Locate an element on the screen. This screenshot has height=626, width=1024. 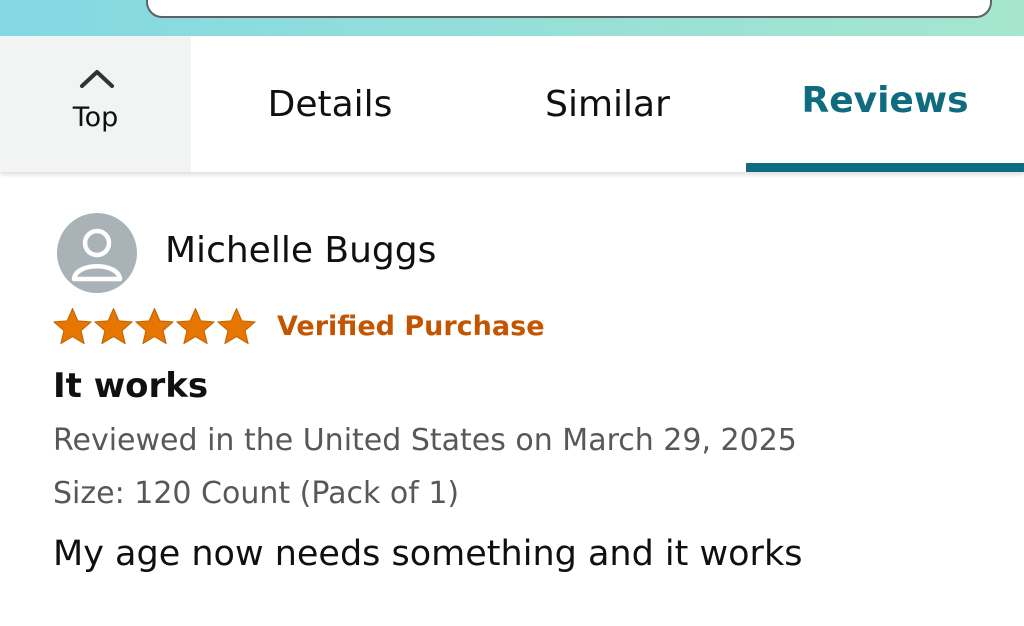
star-rating is located at coordinates (154, 328).